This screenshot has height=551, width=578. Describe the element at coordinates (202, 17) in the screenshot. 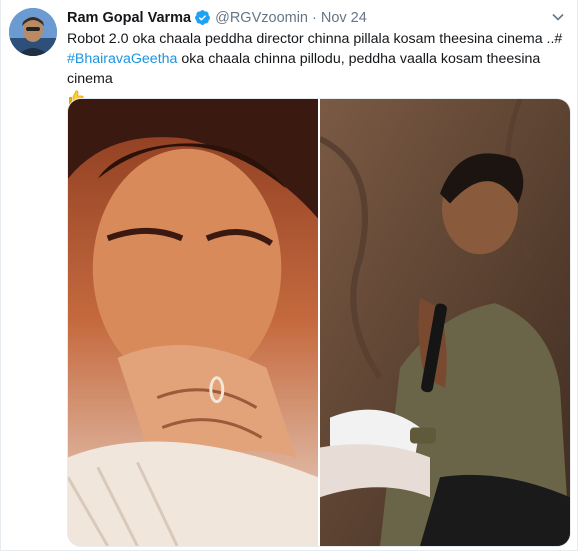

I see `verified-badge-icon` at that location.